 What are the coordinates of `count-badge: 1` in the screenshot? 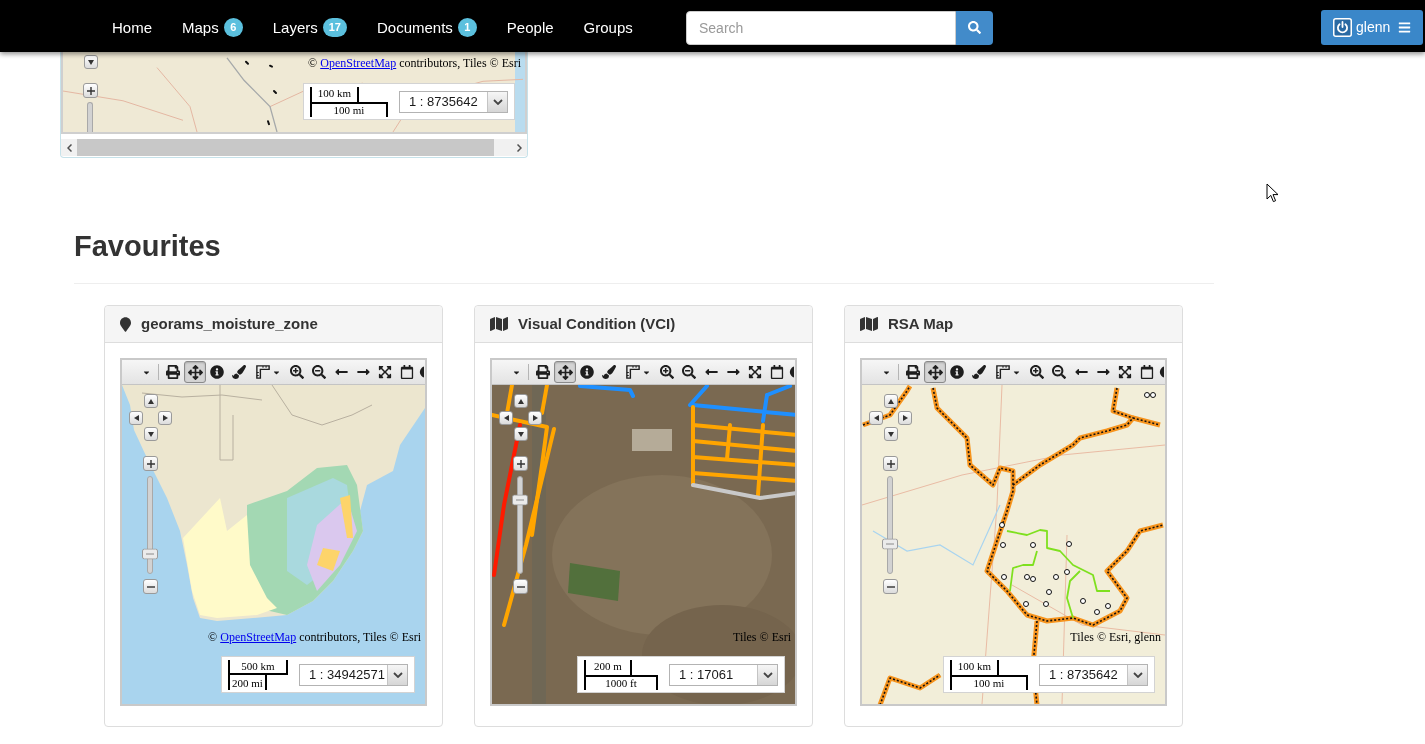 It's located at (467, 27).